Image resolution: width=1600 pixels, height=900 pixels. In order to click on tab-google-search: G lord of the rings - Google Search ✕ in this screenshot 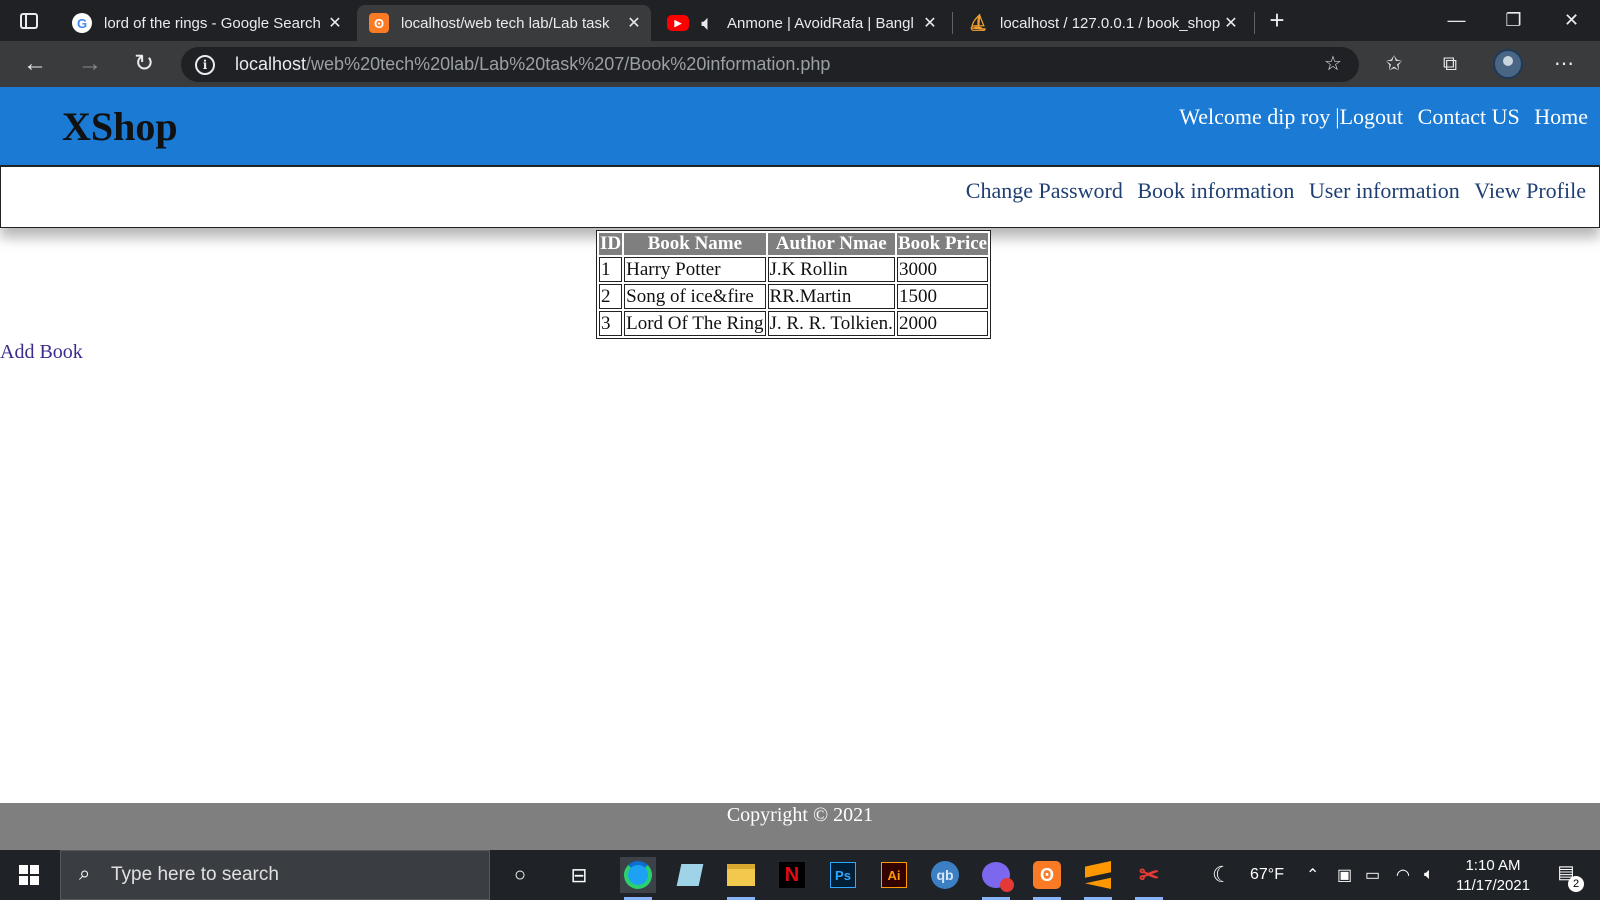, I will do `click(206, 23)`.